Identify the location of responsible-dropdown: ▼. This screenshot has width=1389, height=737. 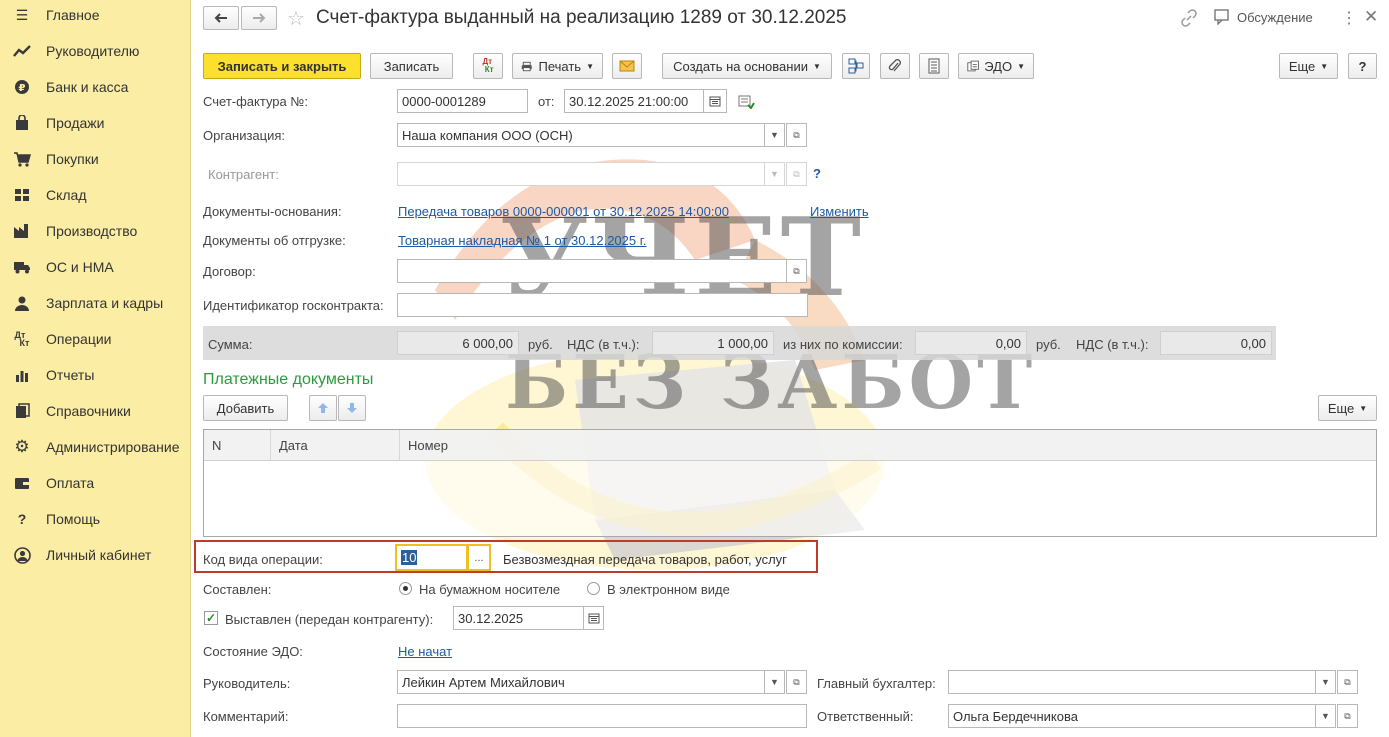
(1325, 716).